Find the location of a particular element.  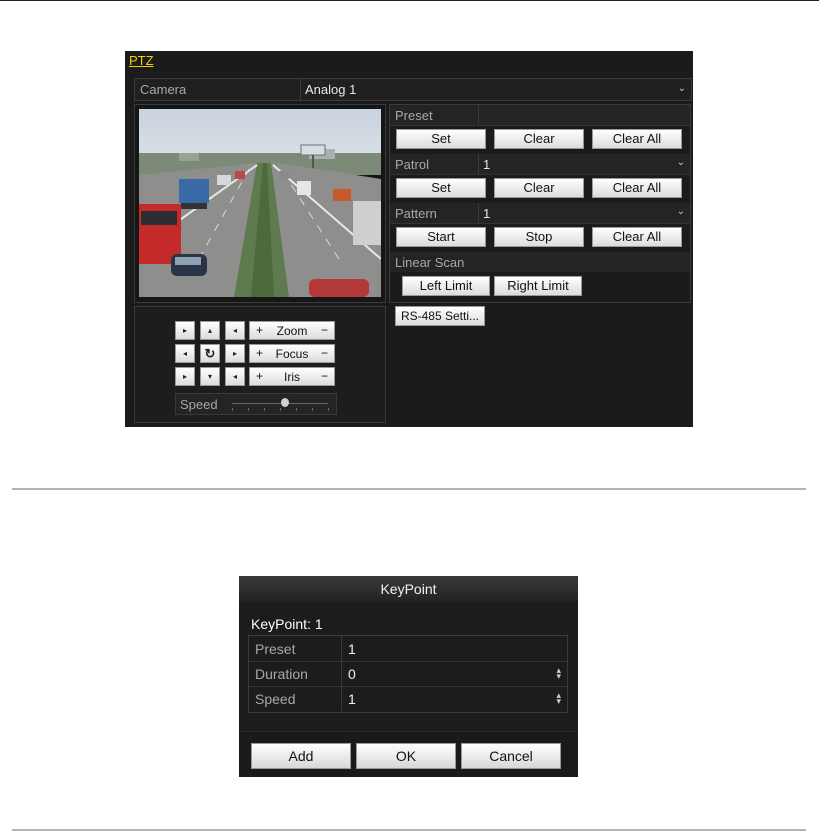

pan-up-left-button: ▸ is located at coordinates (185, 330).